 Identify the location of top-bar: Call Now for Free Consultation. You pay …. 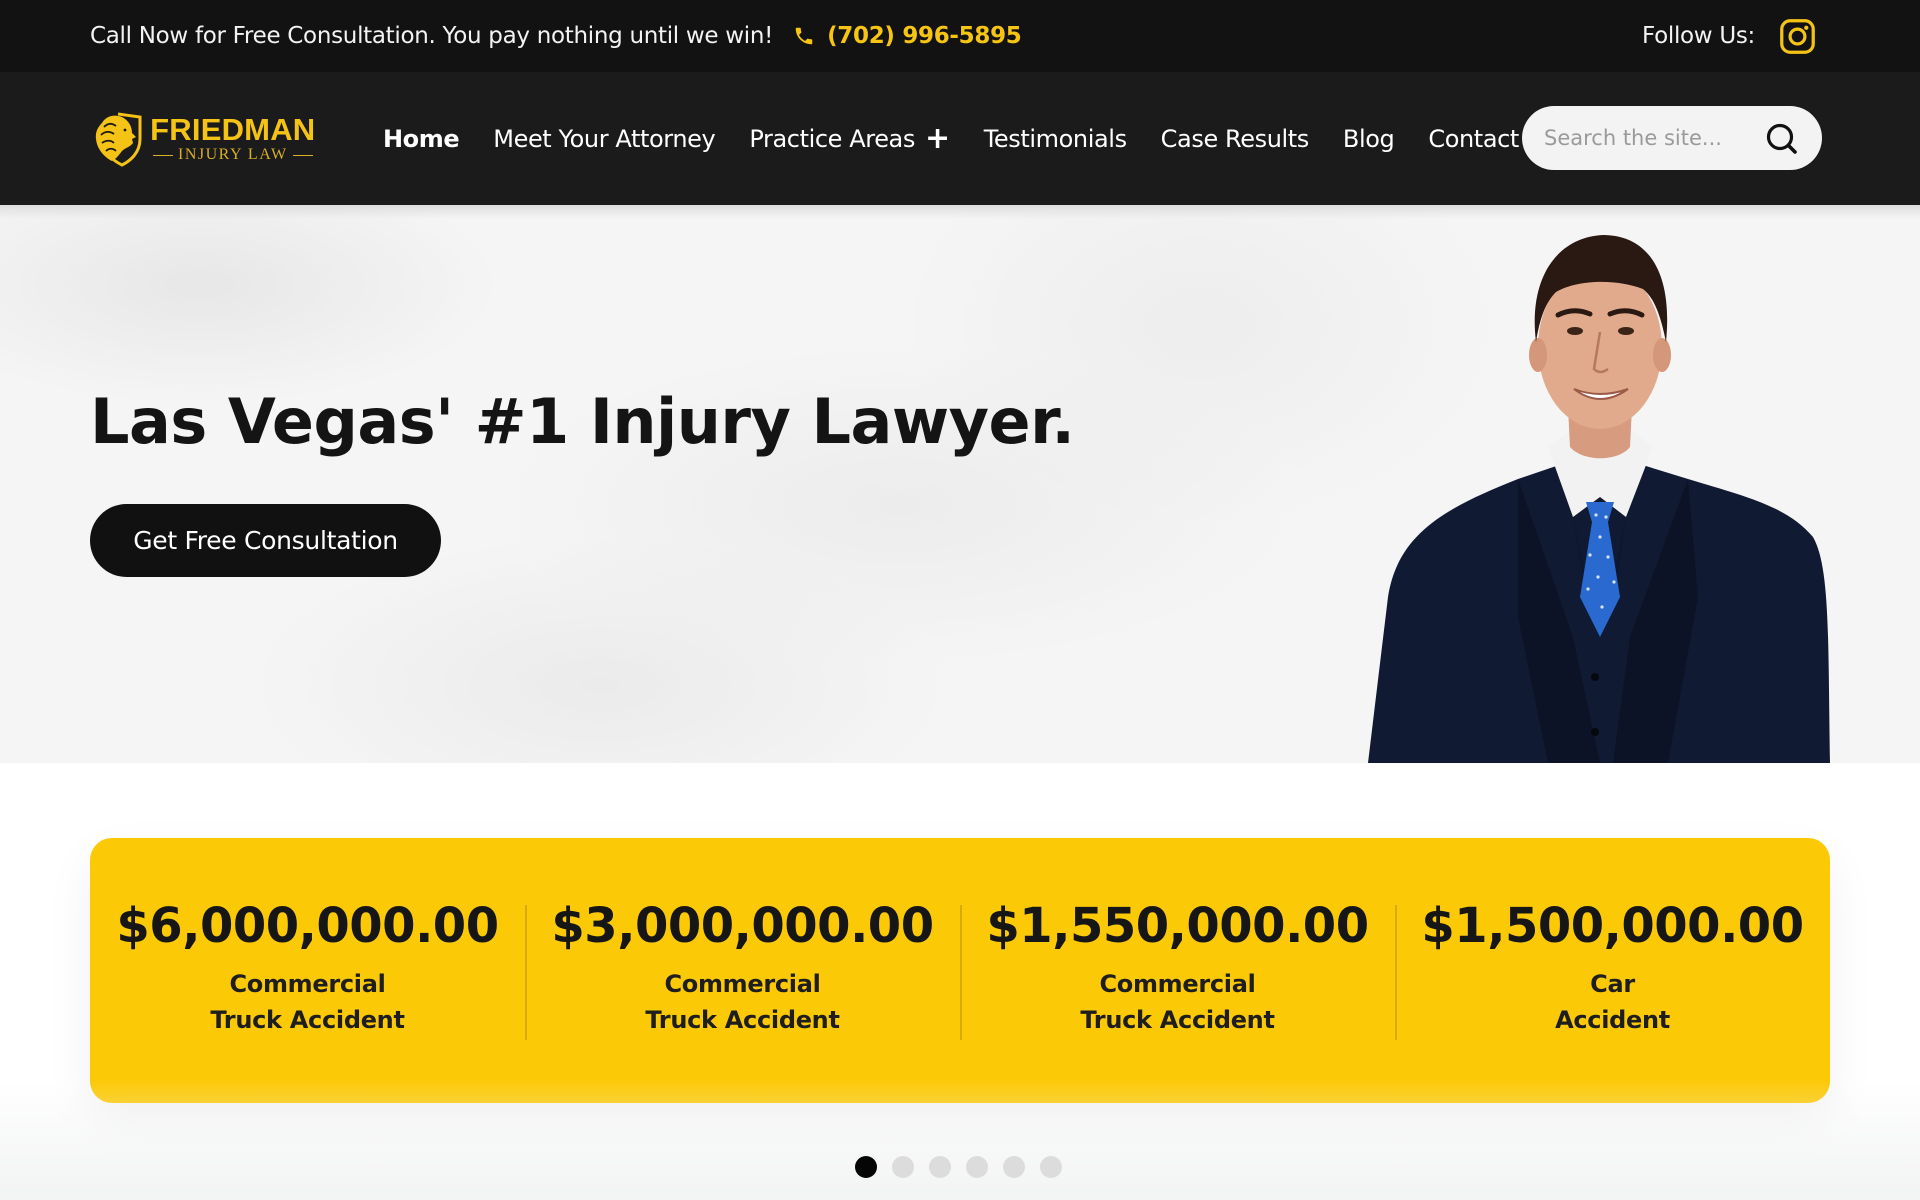
(960, 36).